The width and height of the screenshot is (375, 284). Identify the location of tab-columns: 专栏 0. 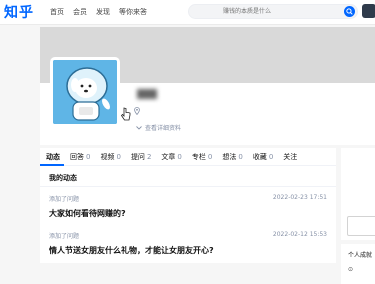
(201, 157).